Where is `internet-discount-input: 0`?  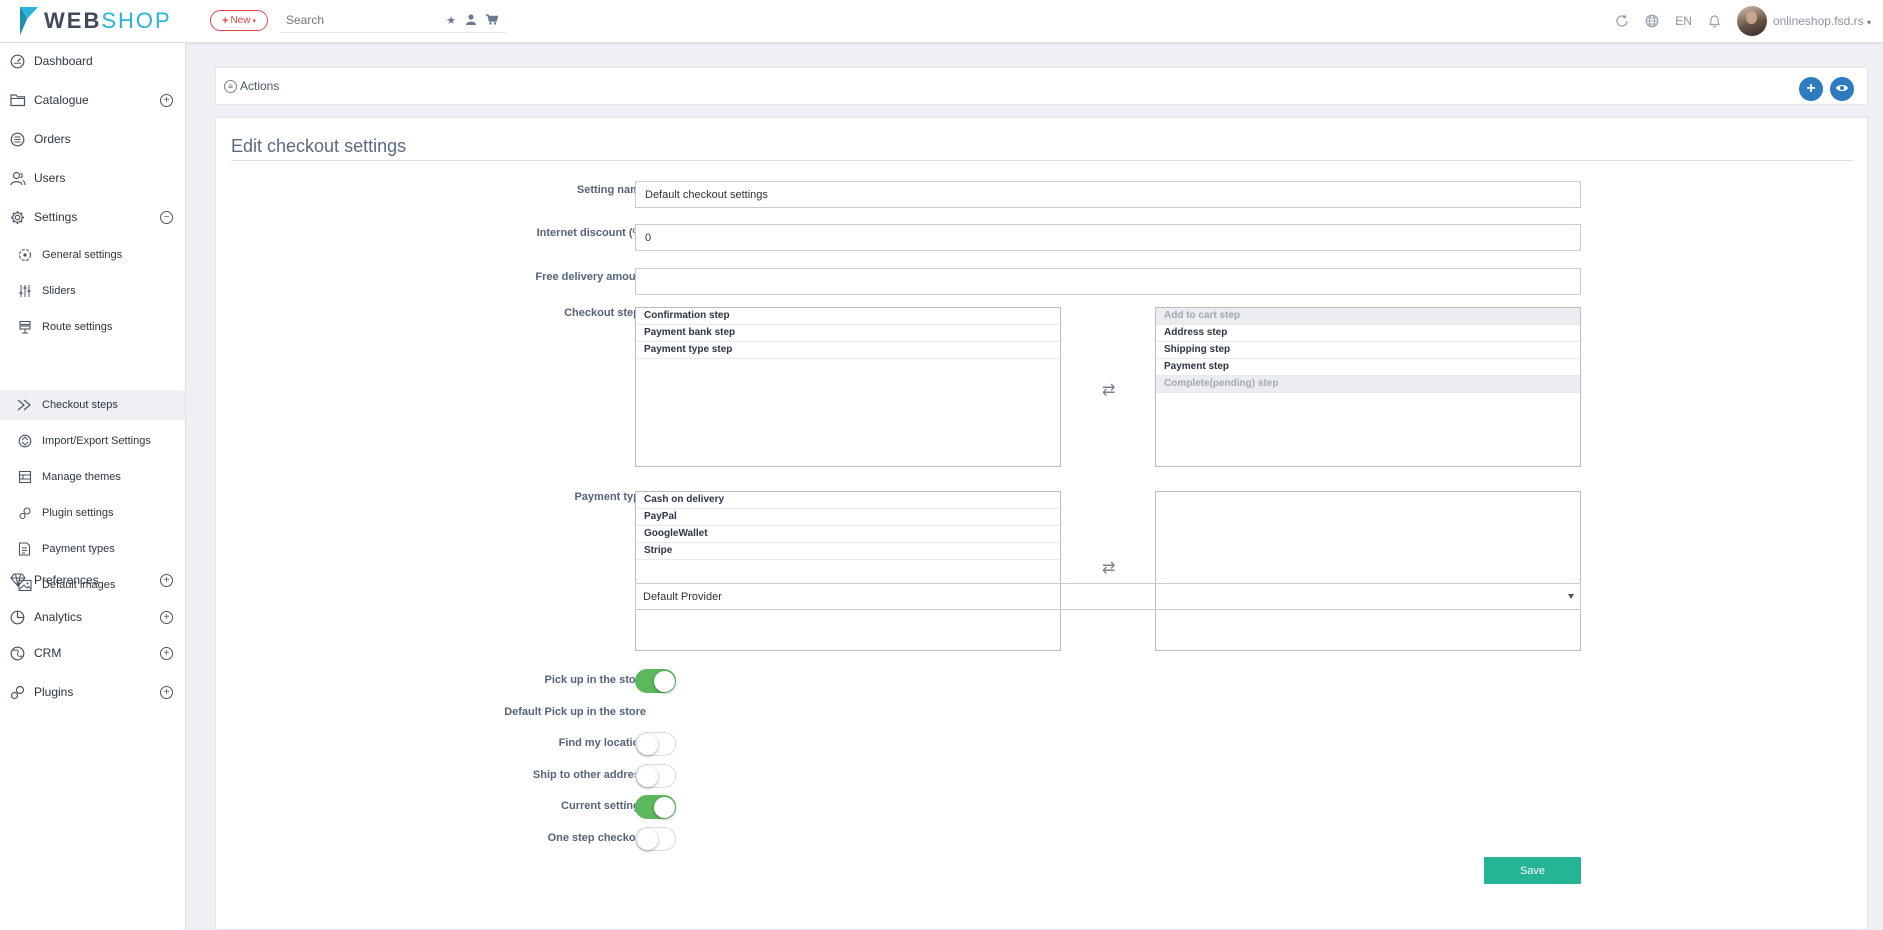 internet-discount-input: 0 is located at coordinates (1108, 237).